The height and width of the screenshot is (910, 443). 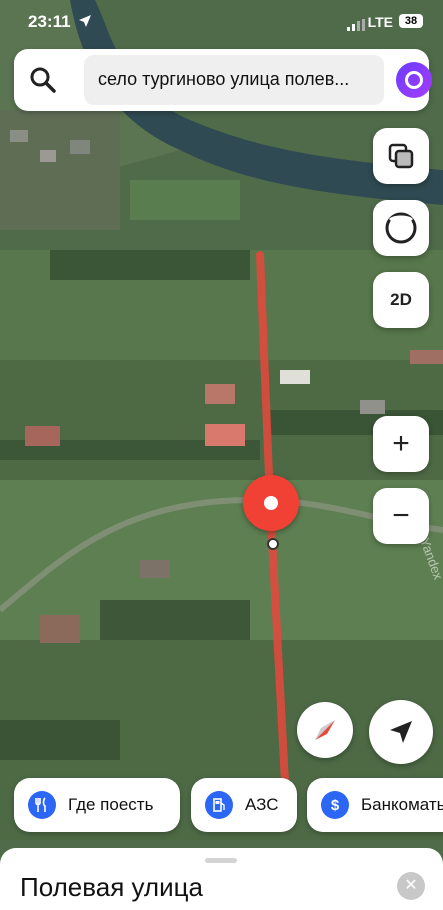 I want to click on layers-icon, so click(x=401, y=156).